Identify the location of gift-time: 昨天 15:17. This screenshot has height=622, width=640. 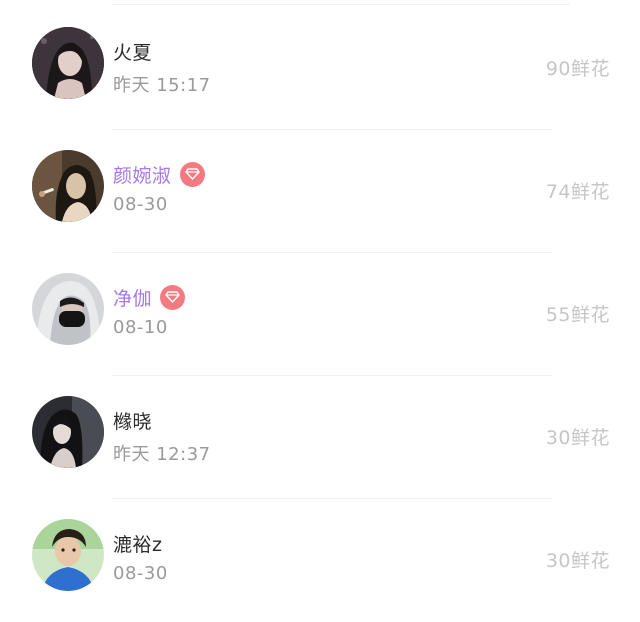
(162, 85).